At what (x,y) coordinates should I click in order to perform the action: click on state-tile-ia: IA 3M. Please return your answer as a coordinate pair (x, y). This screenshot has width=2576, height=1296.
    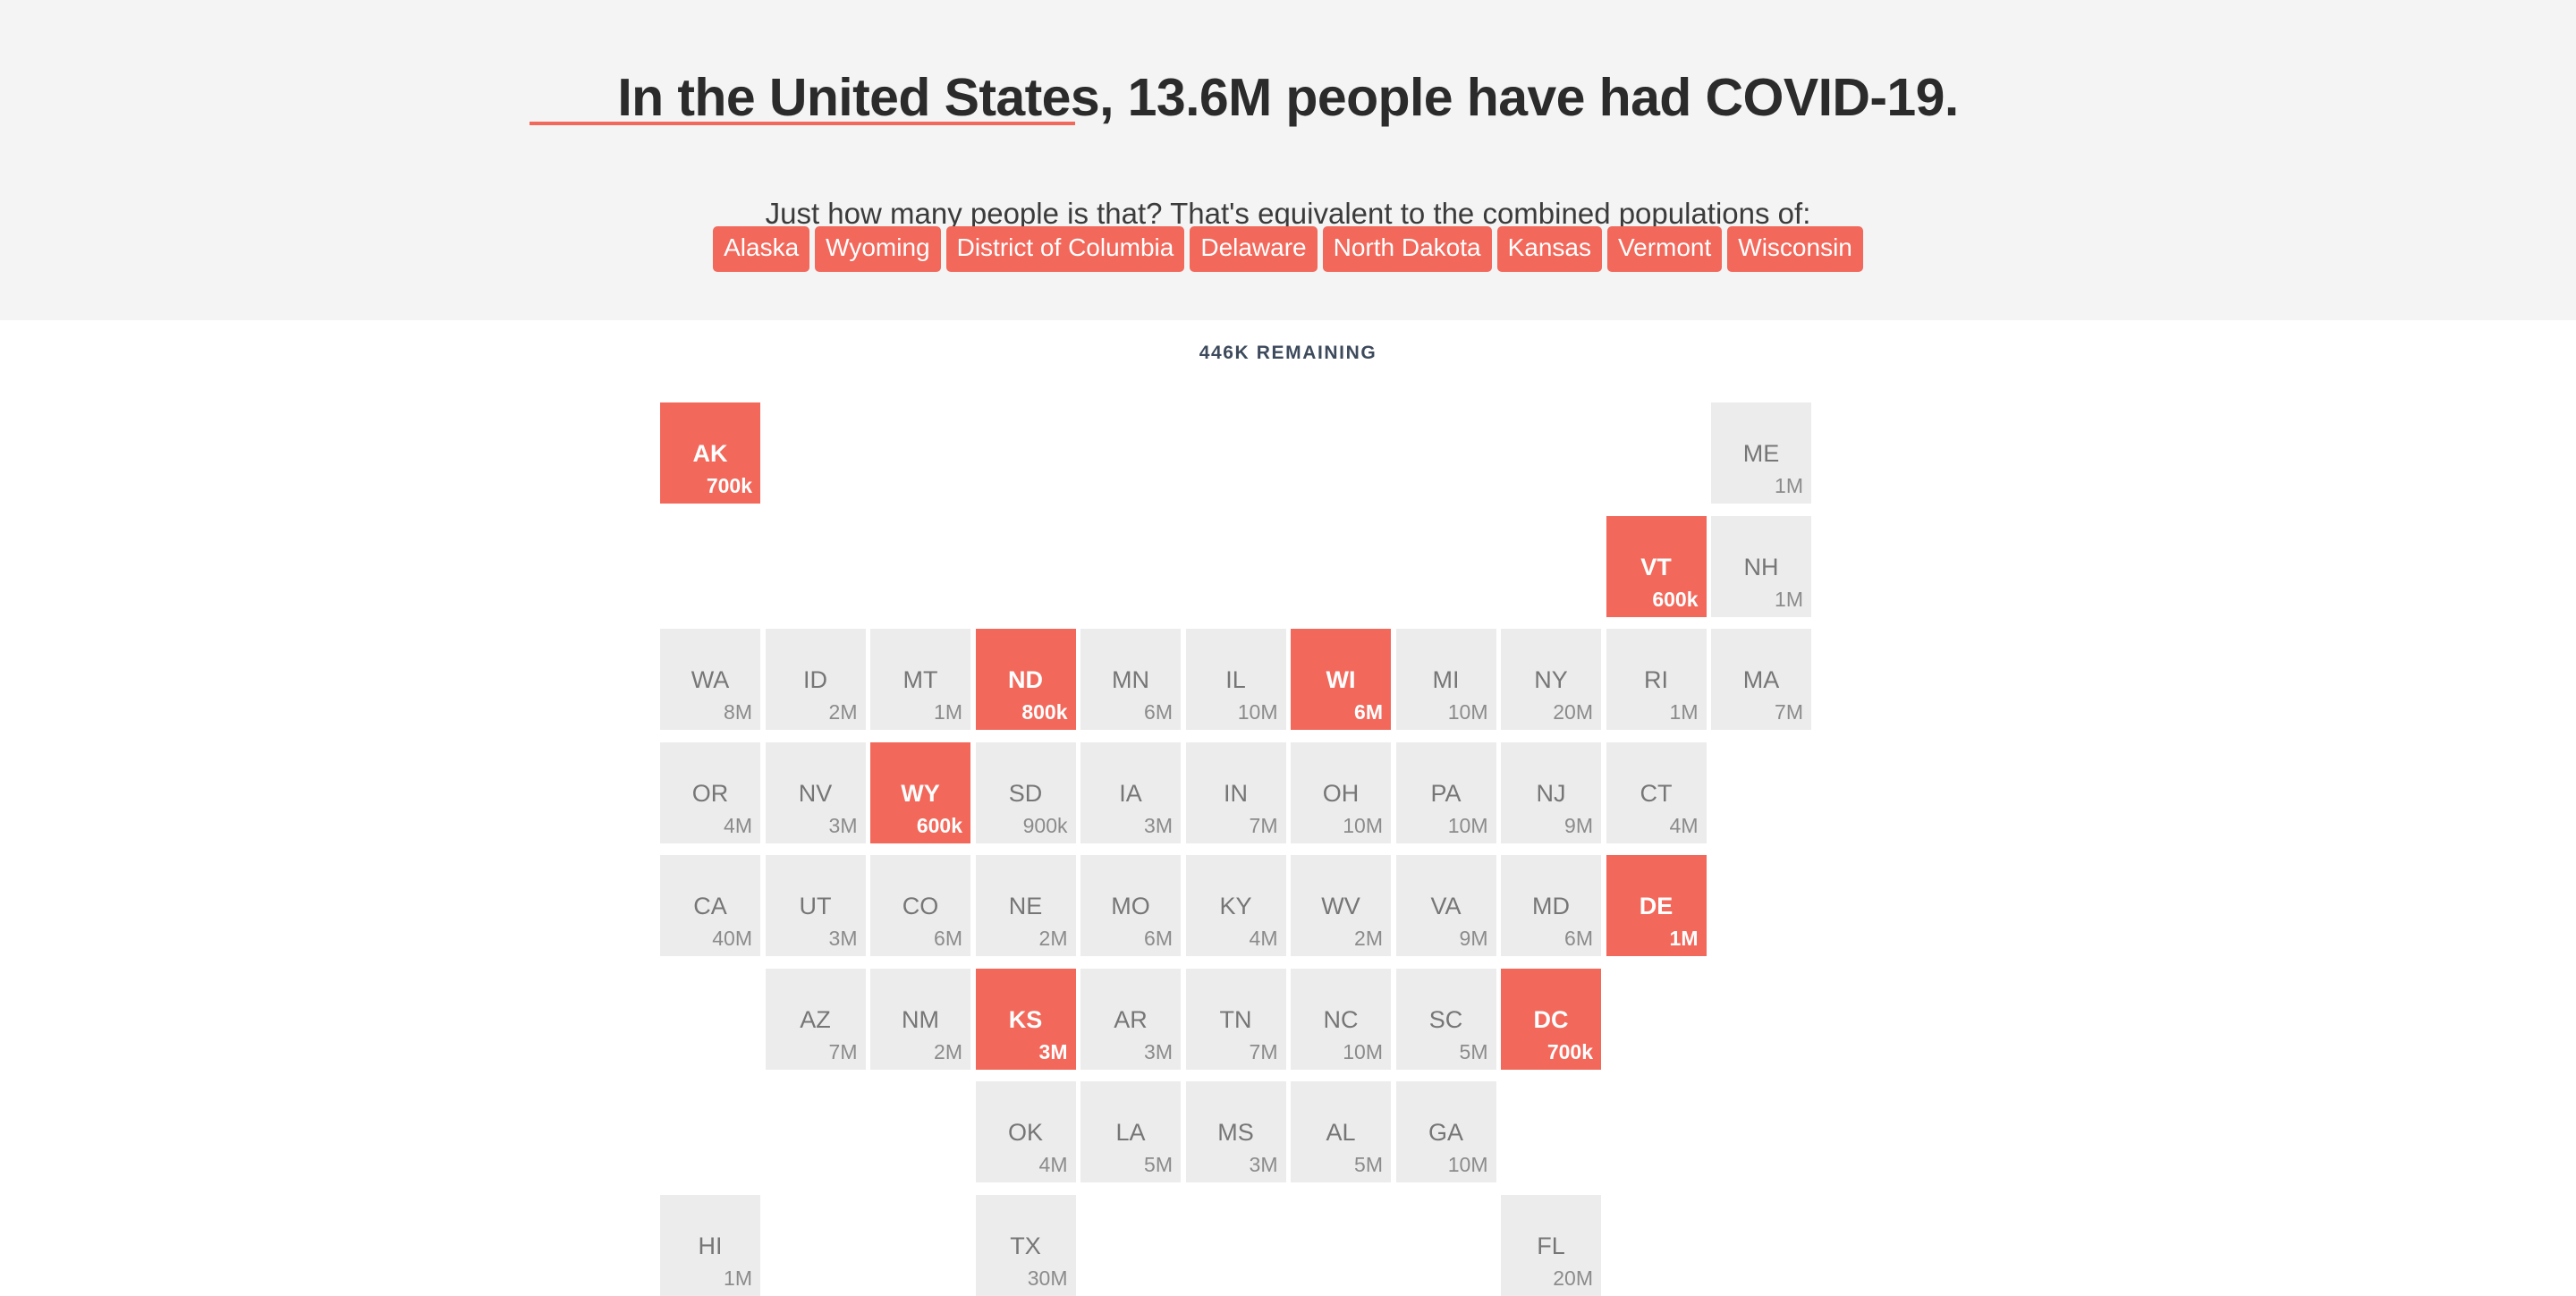
    Looking at the image, I should click on (1130, 792).